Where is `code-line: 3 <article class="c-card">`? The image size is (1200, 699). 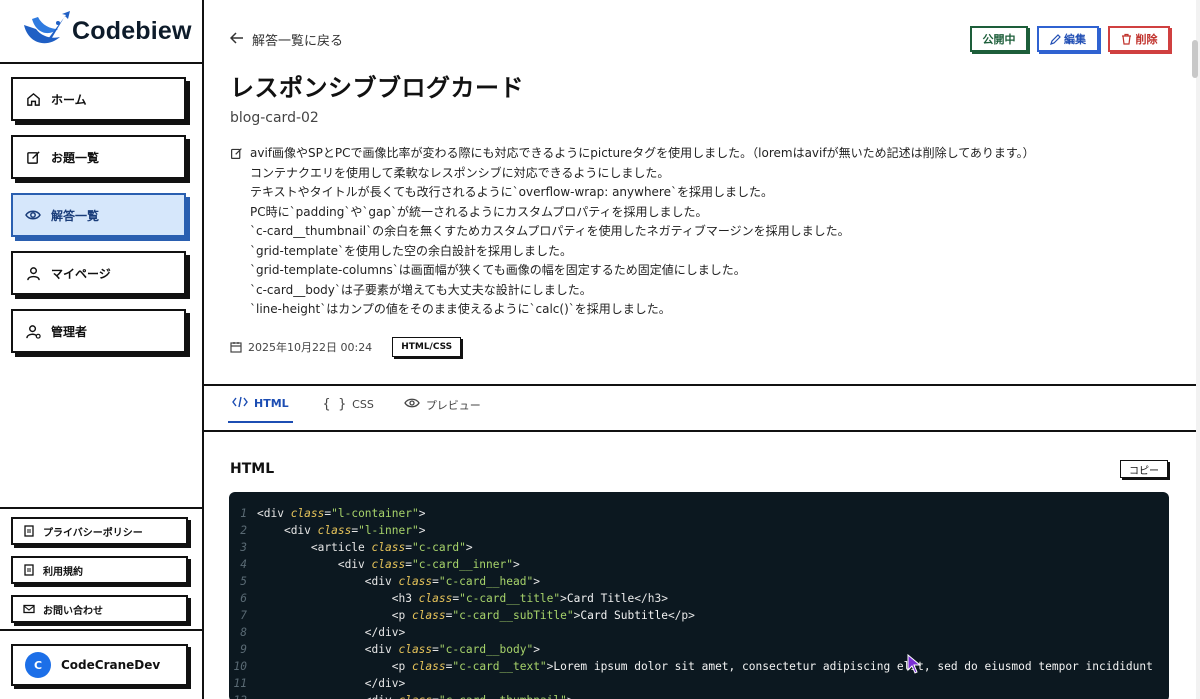
code-line: 3 <article class="c-card"> is located at coordinates (699, 547).